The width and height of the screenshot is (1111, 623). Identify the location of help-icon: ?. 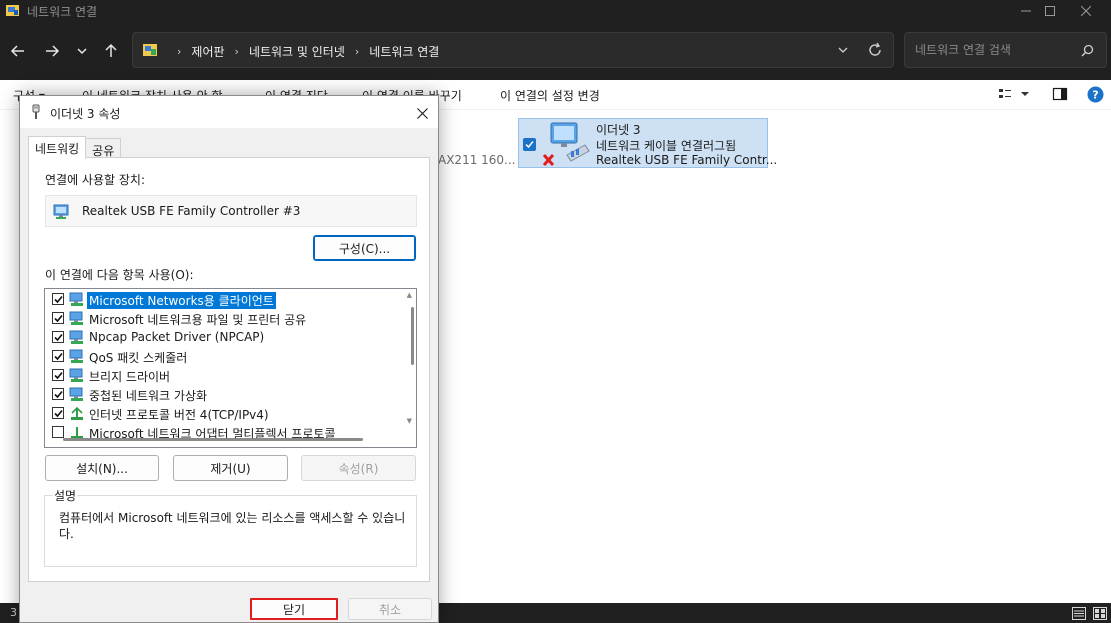
(1095, 94).